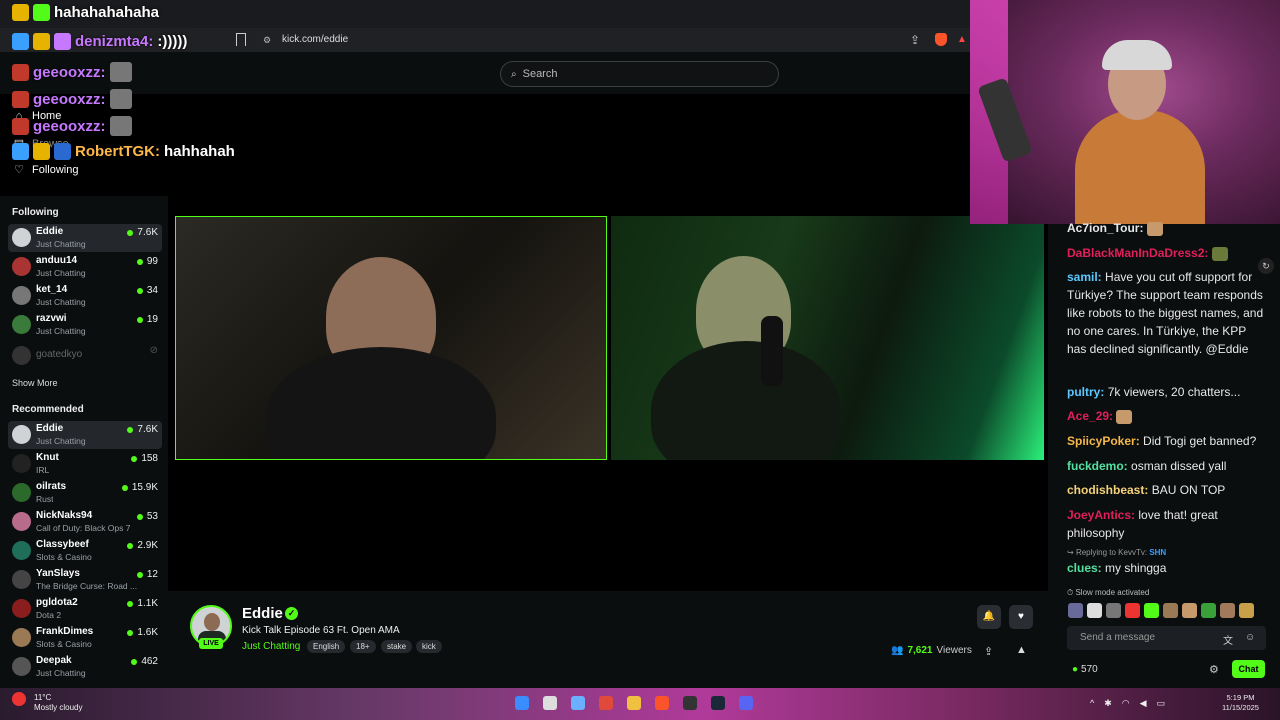 Image resolution: width=1280 pixels, height=720 pixels. Describe the element at coordinates (662, 703) in the screenshot. I see `brave-icon` at that location.